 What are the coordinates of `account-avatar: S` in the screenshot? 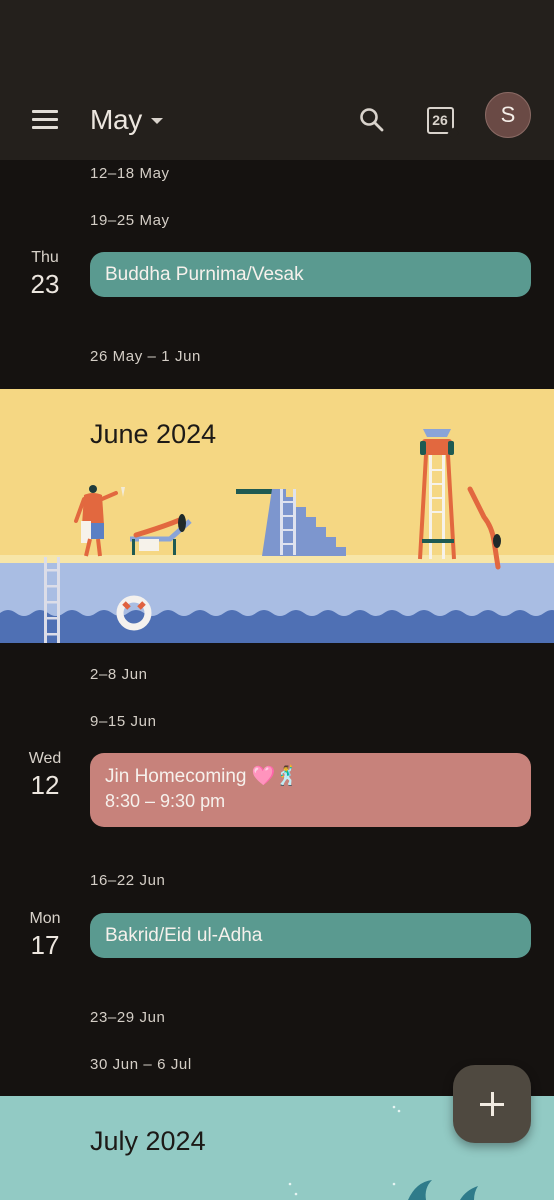 It's located at (508, 115).